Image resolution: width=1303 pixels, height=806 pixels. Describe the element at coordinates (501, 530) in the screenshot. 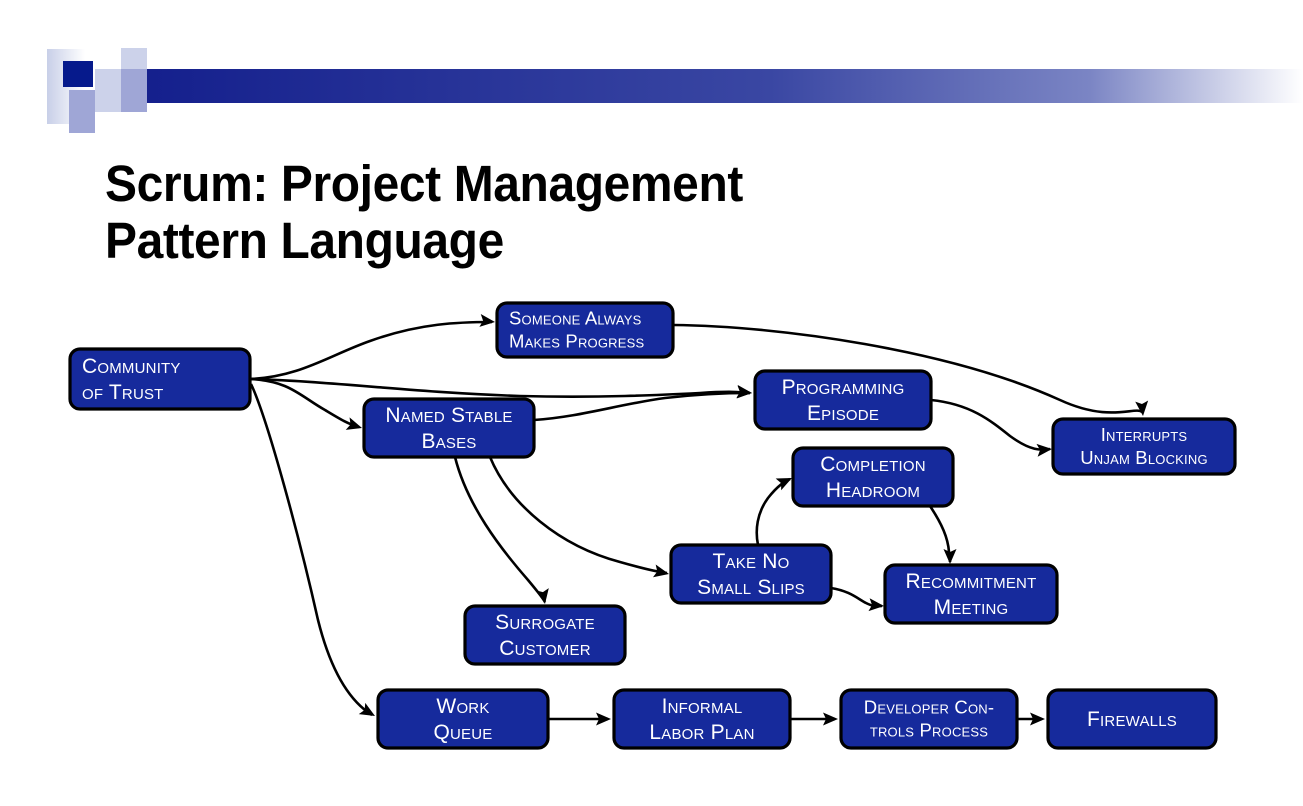

I see `edge-named-stable-bases-to-surrogate-customer` at that location.